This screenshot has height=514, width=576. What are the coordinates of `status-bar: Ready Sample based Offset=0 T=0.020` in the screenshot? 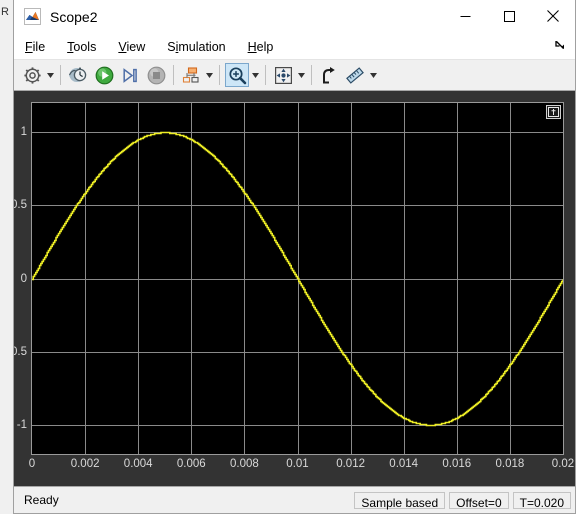 It's located at (294, 499).